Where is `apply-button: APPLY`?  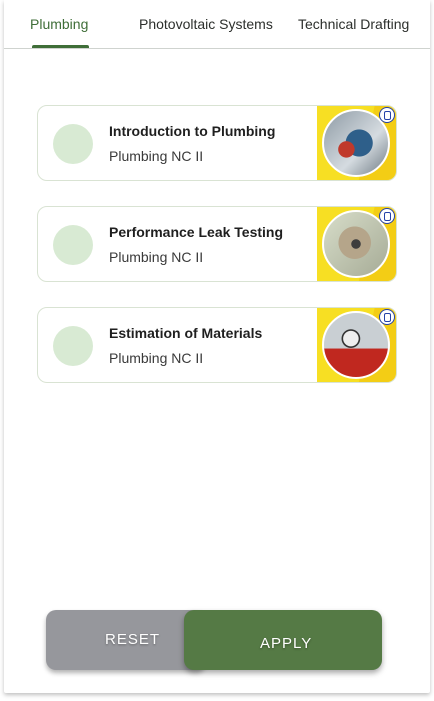
apply-button: APPLY is located at coordinates (283, 640).